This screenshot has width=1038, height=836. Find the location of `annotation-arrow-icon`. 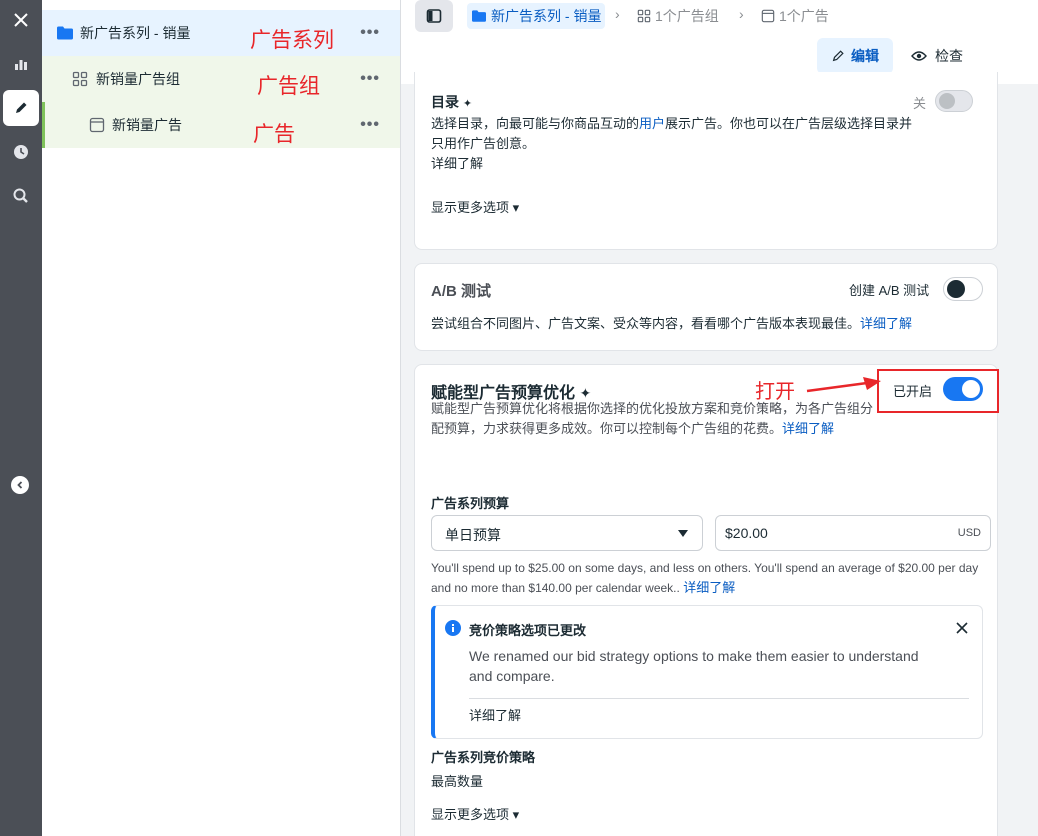

annotation-arrow-icon is located at coordinates (843, 385).